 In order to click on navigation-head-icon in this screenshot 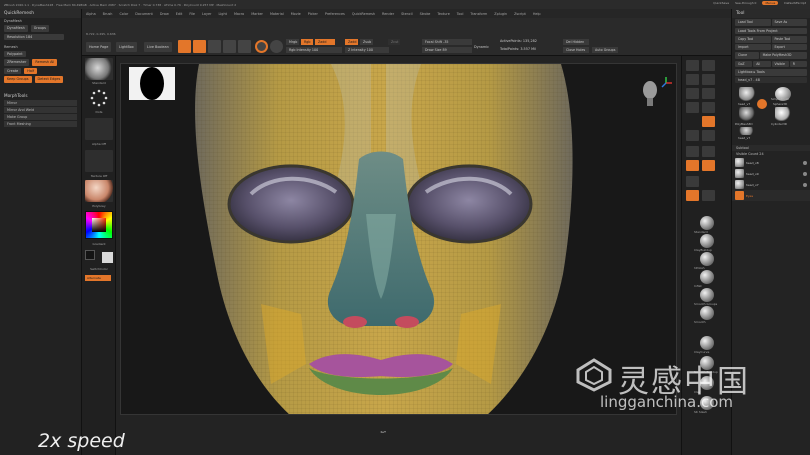, I will do `click(650, 93)`.